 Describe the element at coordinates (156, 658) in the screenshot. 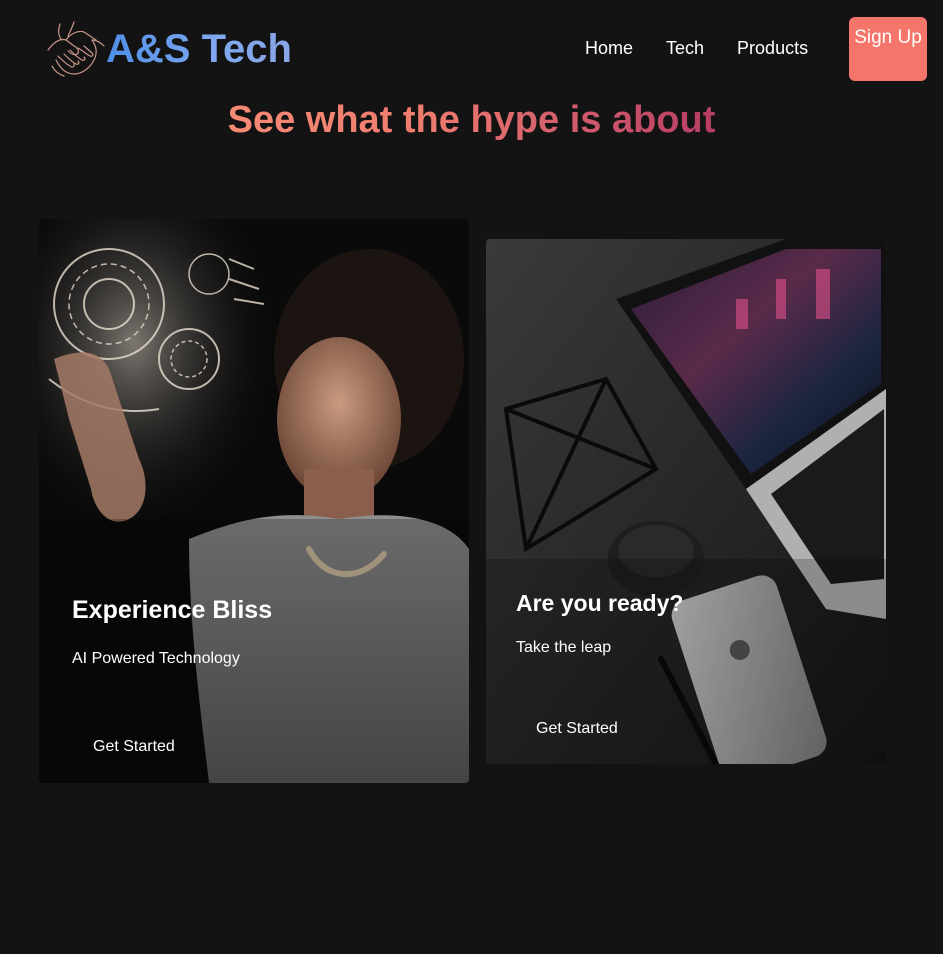

I see `card-subtitle: AI Powered Technology` at that location.